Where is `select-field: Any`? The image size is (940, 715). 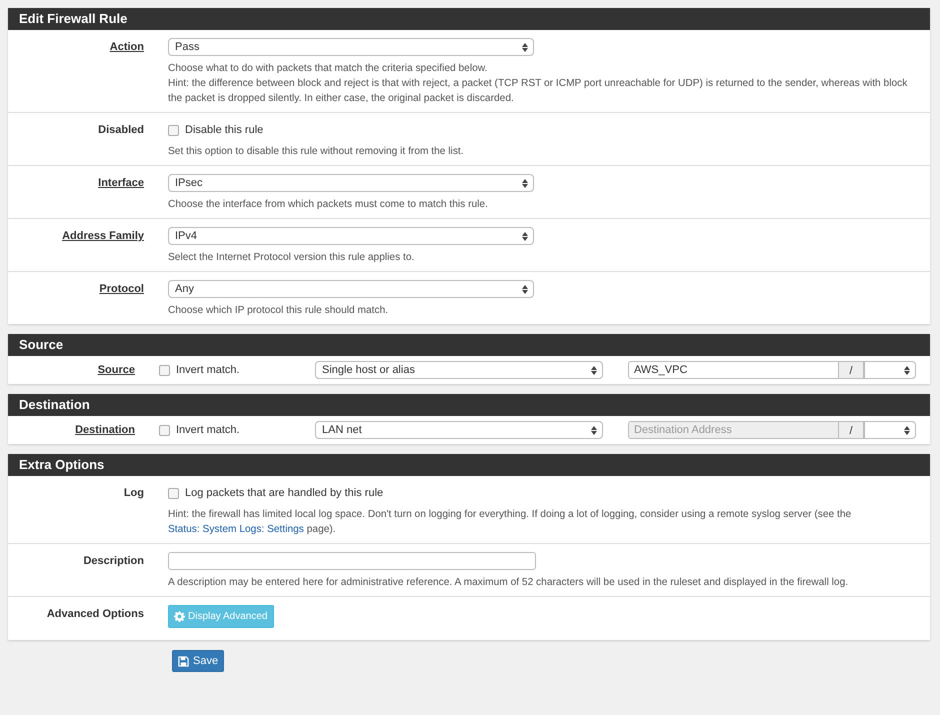 select-field: Any is located at coordinates (351, 289).